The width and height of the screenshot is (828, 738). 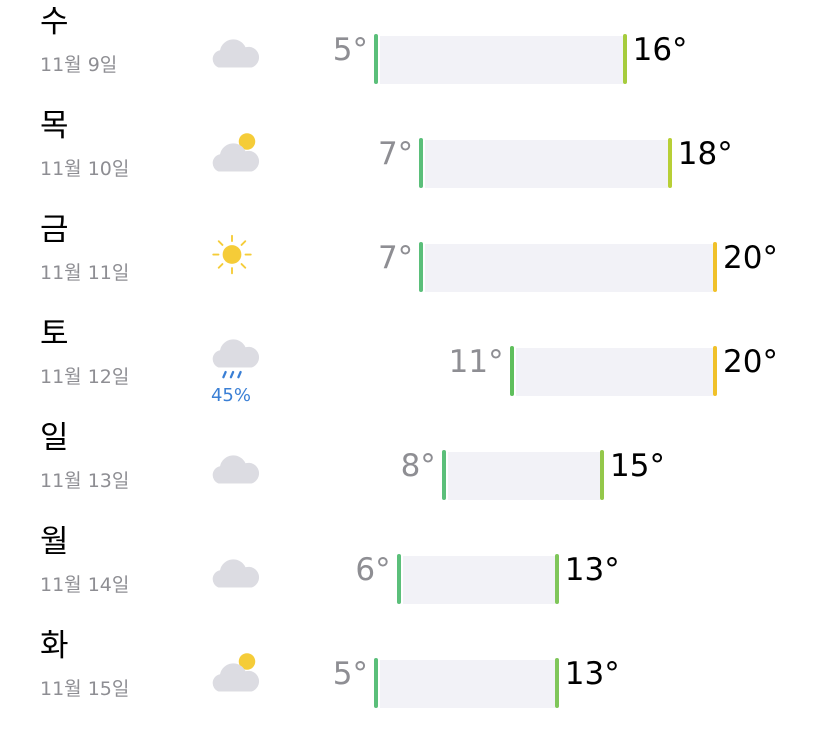 I want to click on sun-icon, so click(x=232, y=256).